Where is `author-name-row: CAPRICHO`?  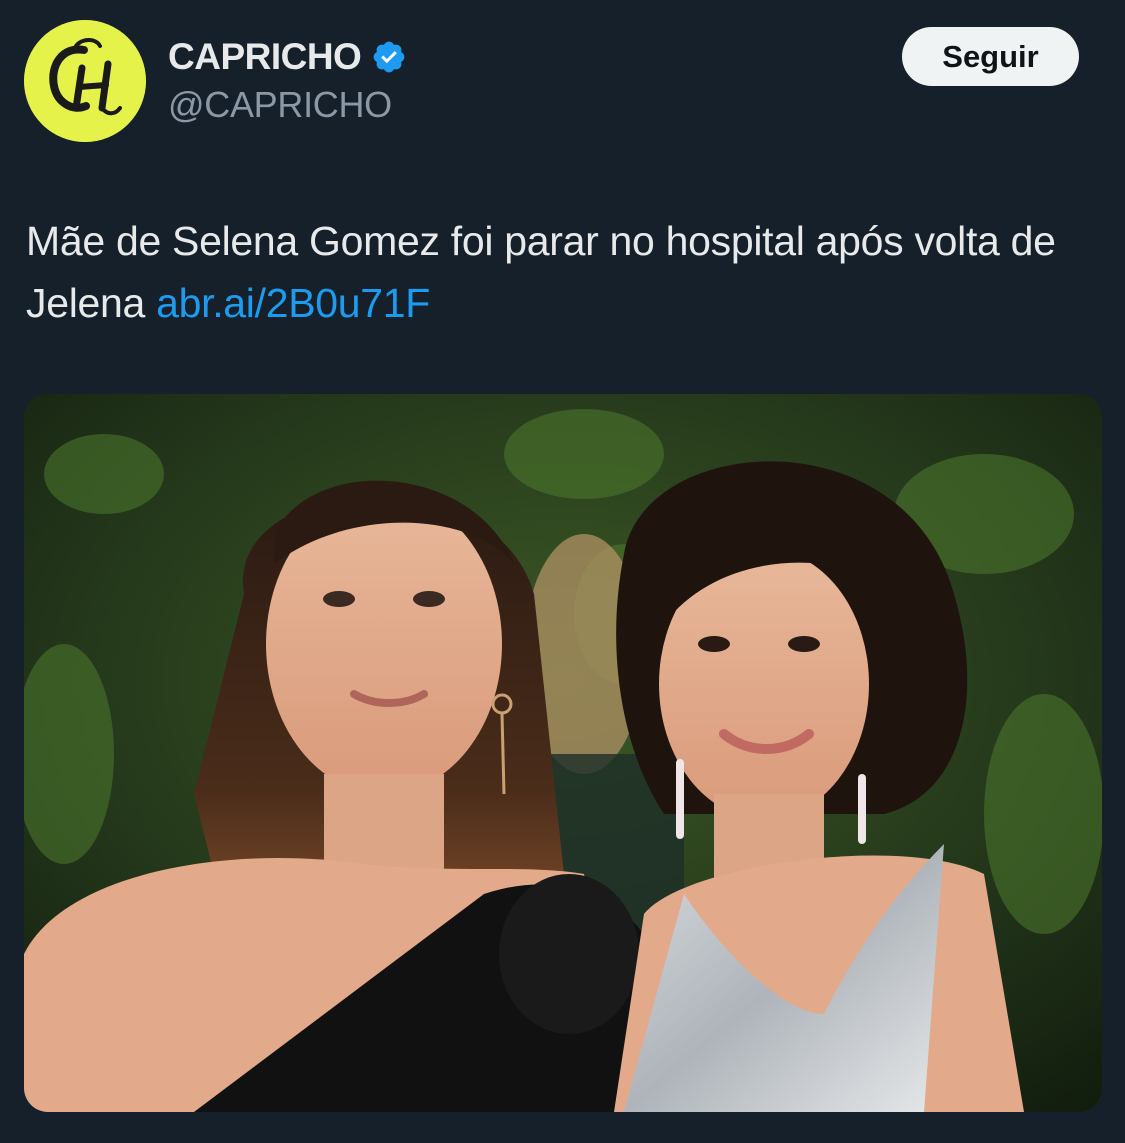
author-name-row: CAPRICHO is located at coordinates (287, 57).